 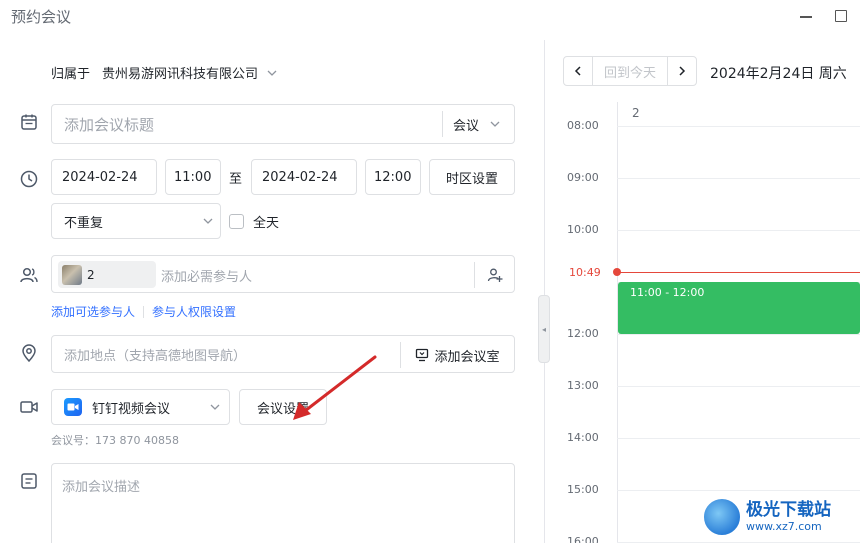 I want to click on meeting-title-input: 添加会议标题 会议, so click(x=283, y=124).